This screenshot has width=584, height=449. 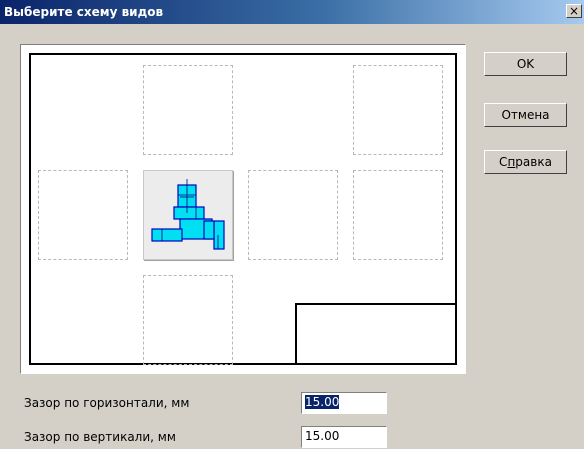 What do you see at coordinates (376, 334) in the screenshot?
I see `title-block-stamp` at bounding box center [376, 334].